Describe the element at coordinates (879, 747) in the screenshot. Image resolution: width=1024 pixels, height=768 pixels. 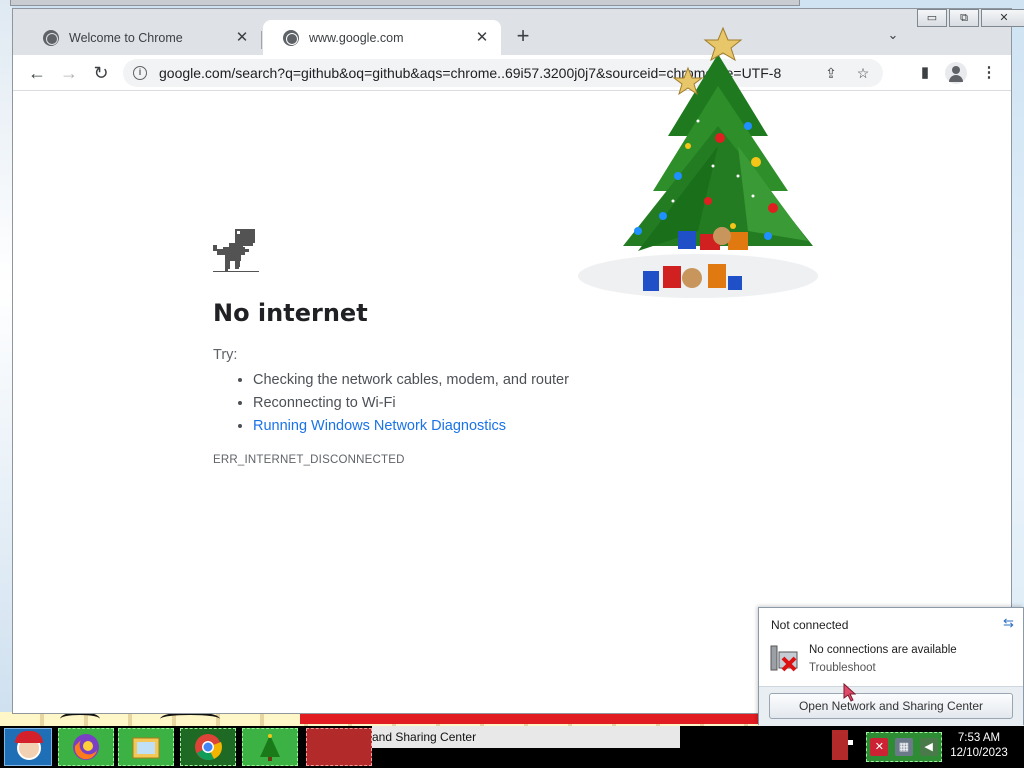
I see `action-center-flag-icon: ✕` at that location.